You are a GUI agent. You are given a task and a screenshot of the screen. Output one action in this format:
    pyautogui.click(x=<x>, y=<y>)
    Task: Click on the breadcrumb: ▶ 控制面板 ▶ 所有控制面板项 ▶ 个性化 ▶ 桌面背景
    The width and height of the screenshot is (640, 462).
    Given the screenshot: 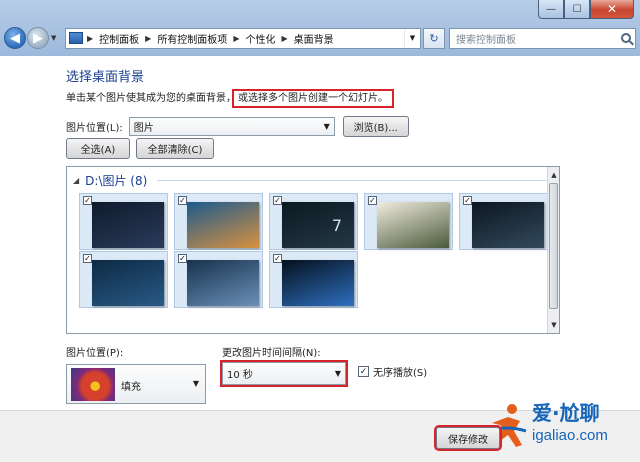 What is the action you would take?
    pyautogui.click(x=210, y=38)
    